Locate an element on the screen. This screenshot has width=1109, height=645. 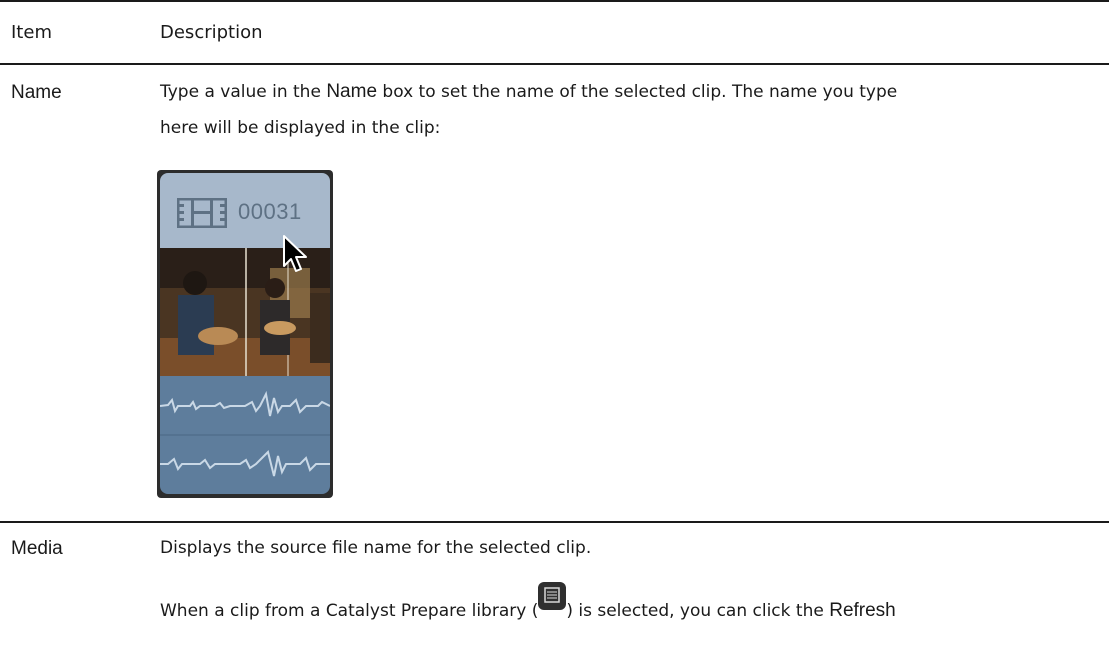
row-item-name: Name is located at coordinates (36, 92).